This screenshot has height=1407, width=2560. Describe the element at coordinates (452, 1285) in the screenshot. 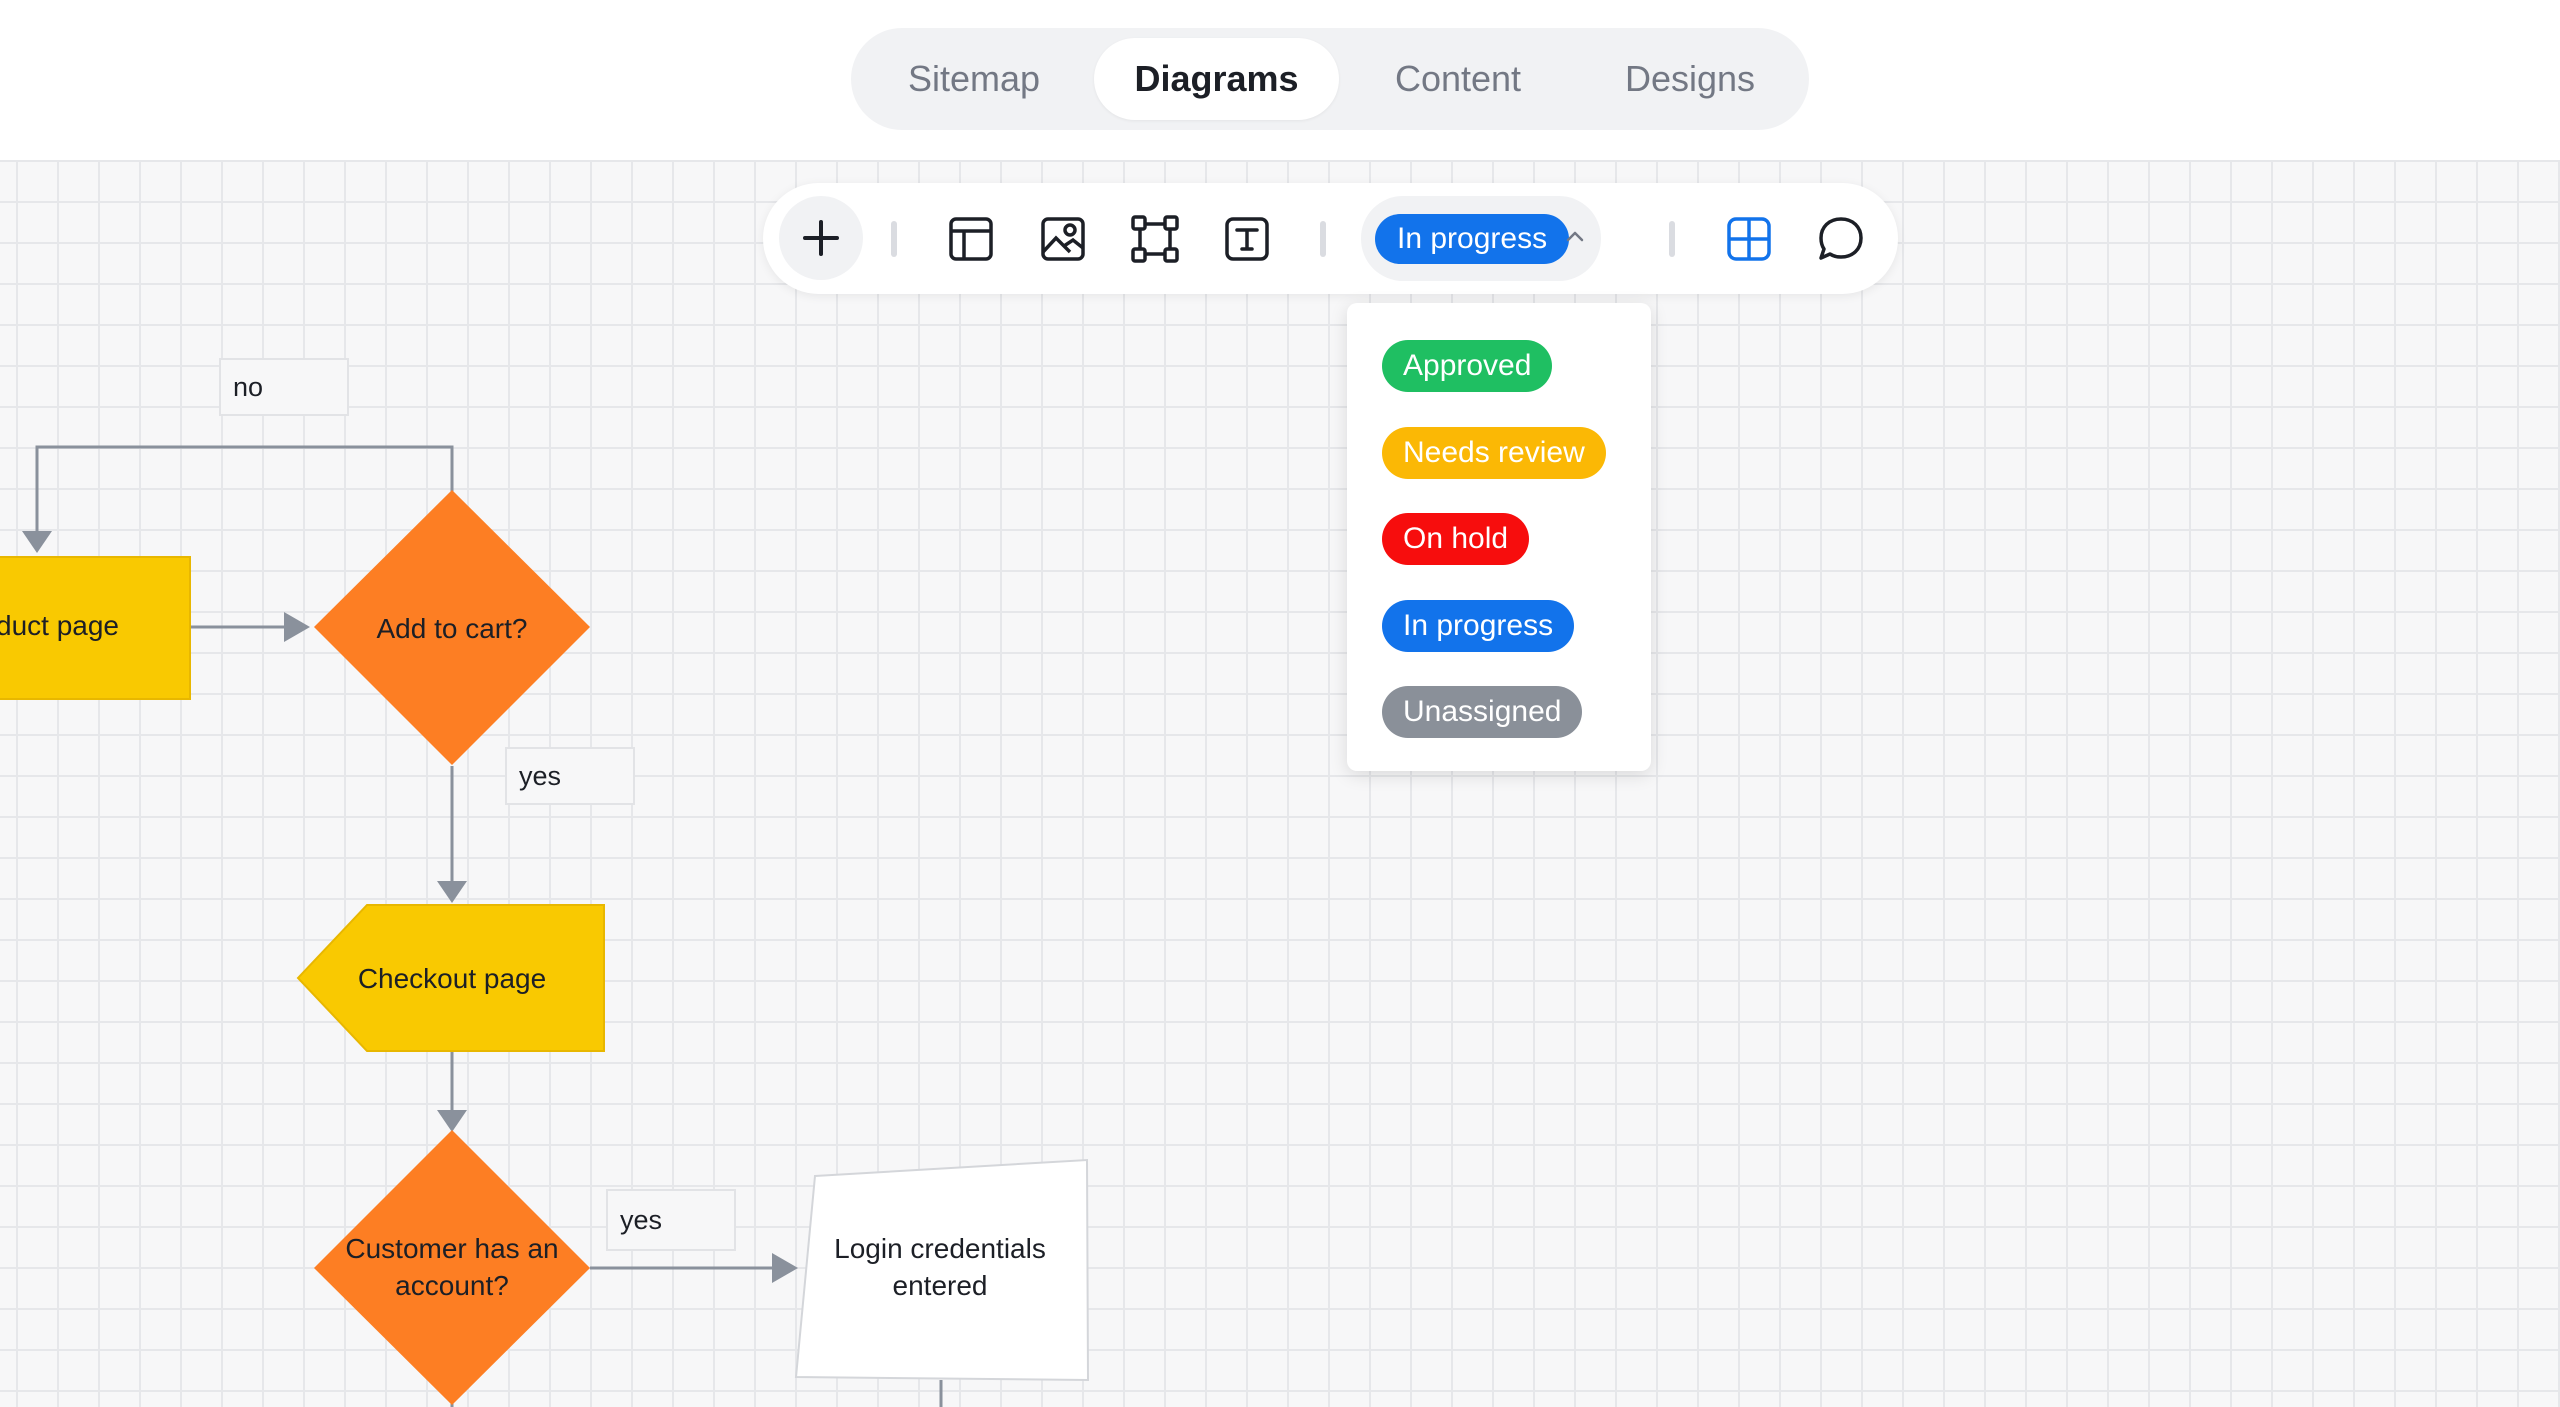

I see `customer-account-line: account?` at that location.